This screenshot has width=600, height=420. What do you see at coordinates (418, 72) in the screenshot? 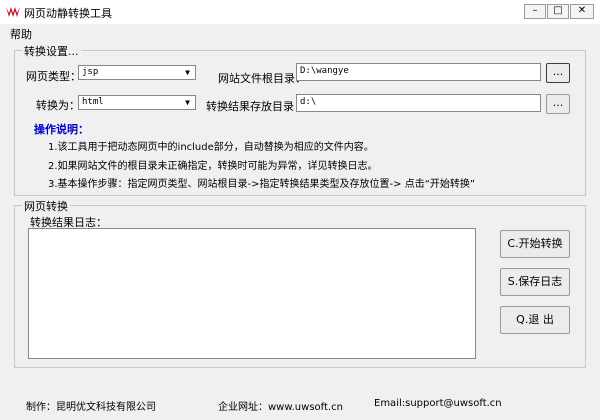
I see `site-root-input: D:\wangye` at bounding box center [418, 72].